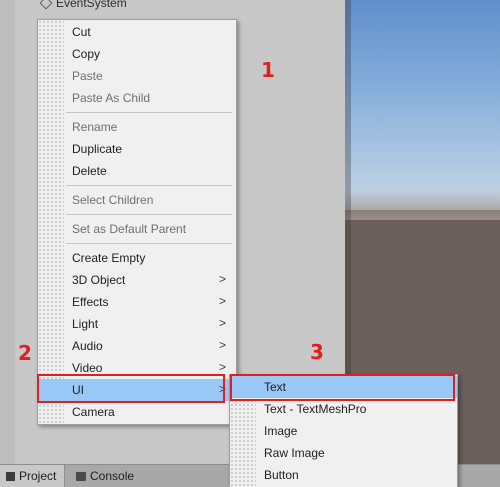 The image size is (500, 487). Describe the element at coordinates (422, 205) in the screenshot. I see `scene-horizon` at that location.